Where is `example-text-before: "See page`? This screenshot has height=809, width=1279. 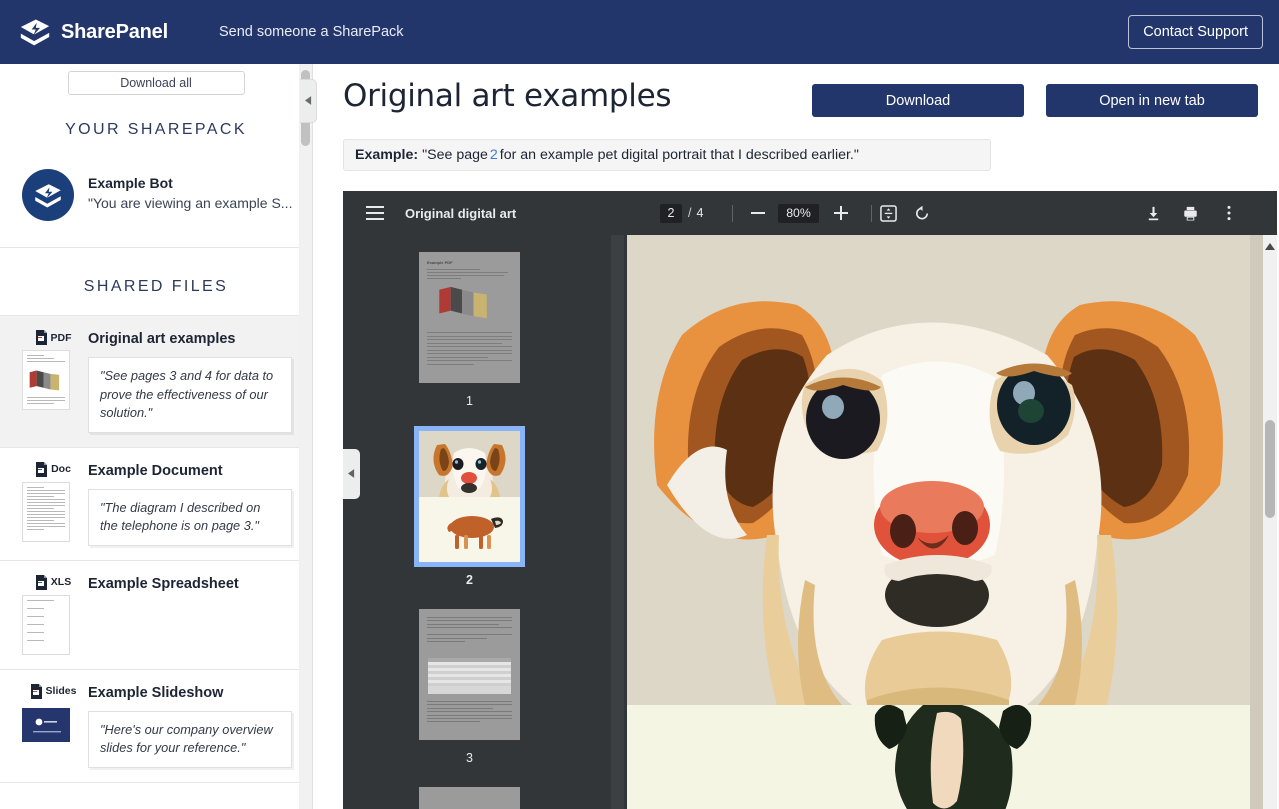 example-text-before: "See page is located at coordinates (455, 155).